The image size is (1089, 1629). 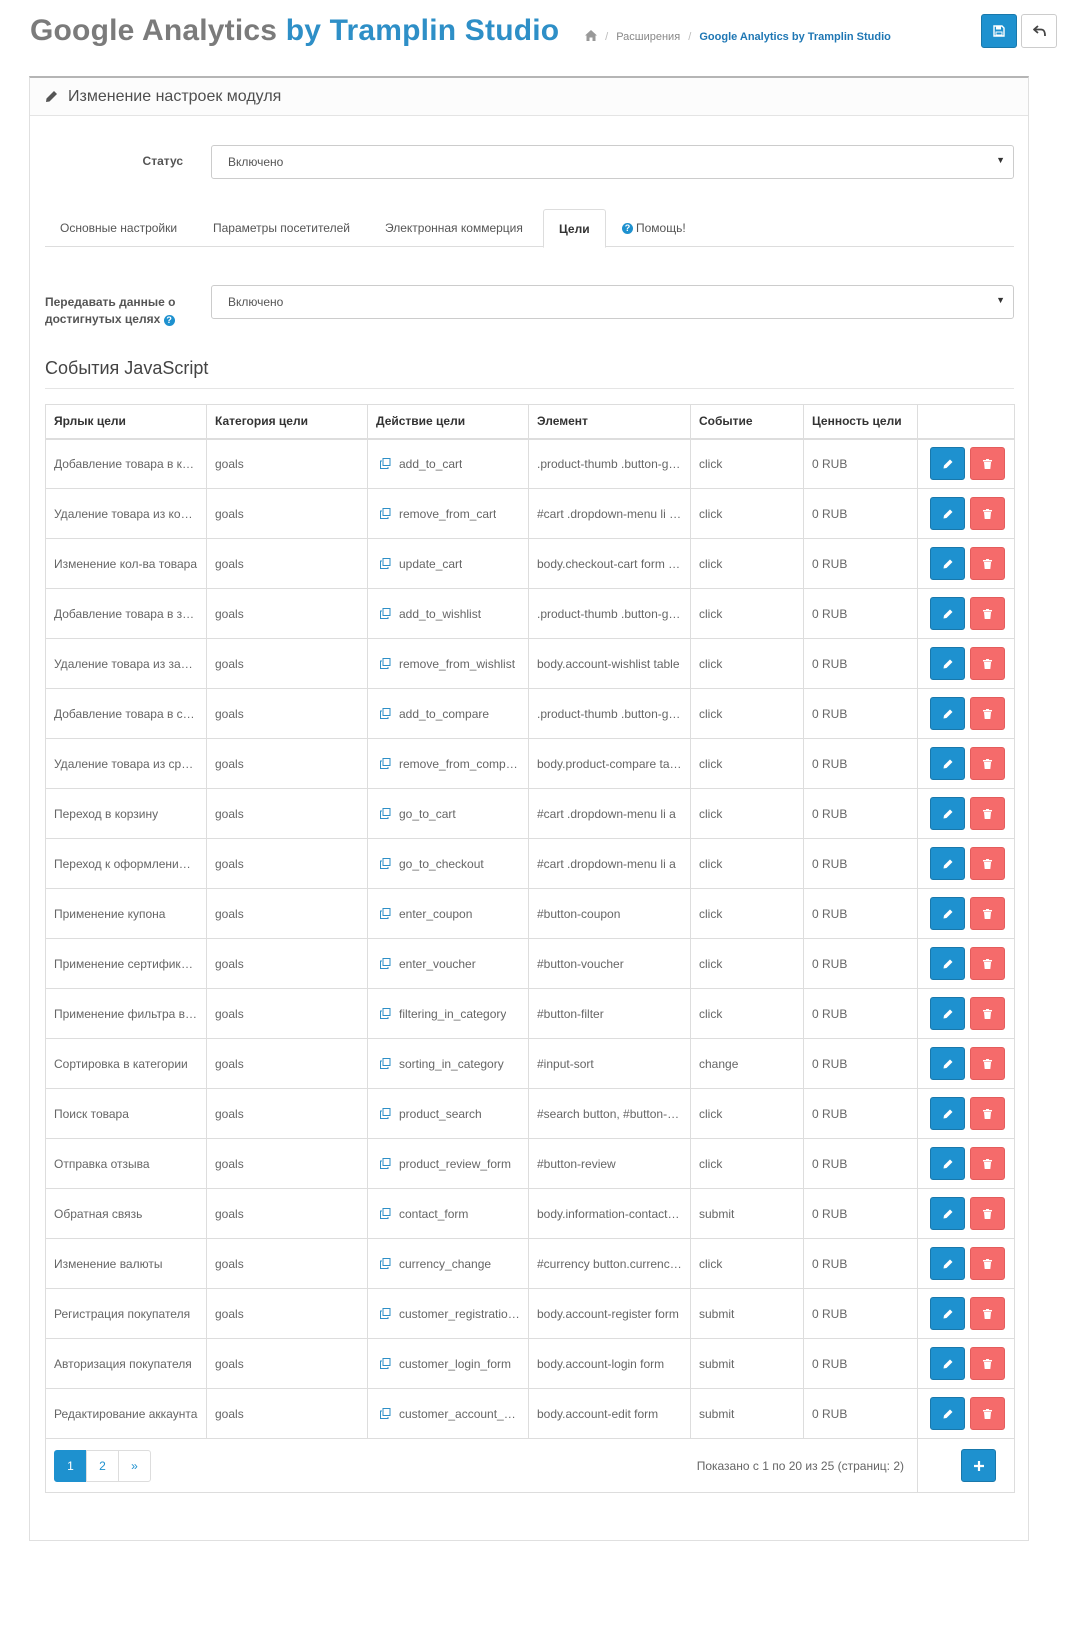 What do you see at coordinates (126, 422) in the screenshot?
I see `column-header: Ярлык цели` at bounding box center [126, 422].